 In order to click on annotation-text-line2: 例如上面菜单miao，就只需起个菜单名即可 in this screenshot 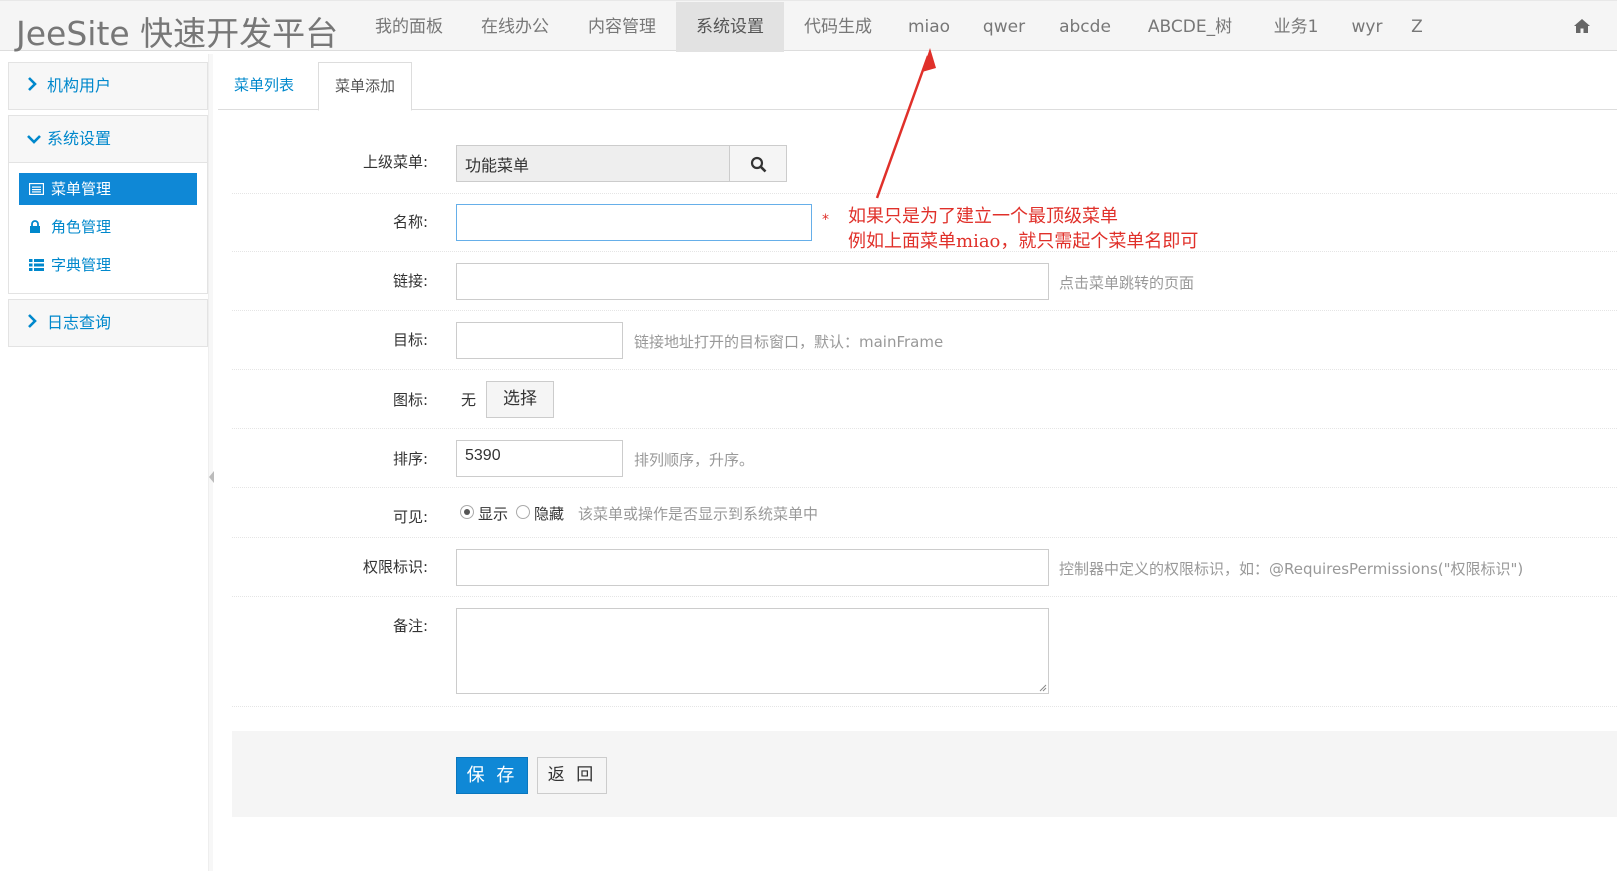, I will do `click(1023, 241)`.